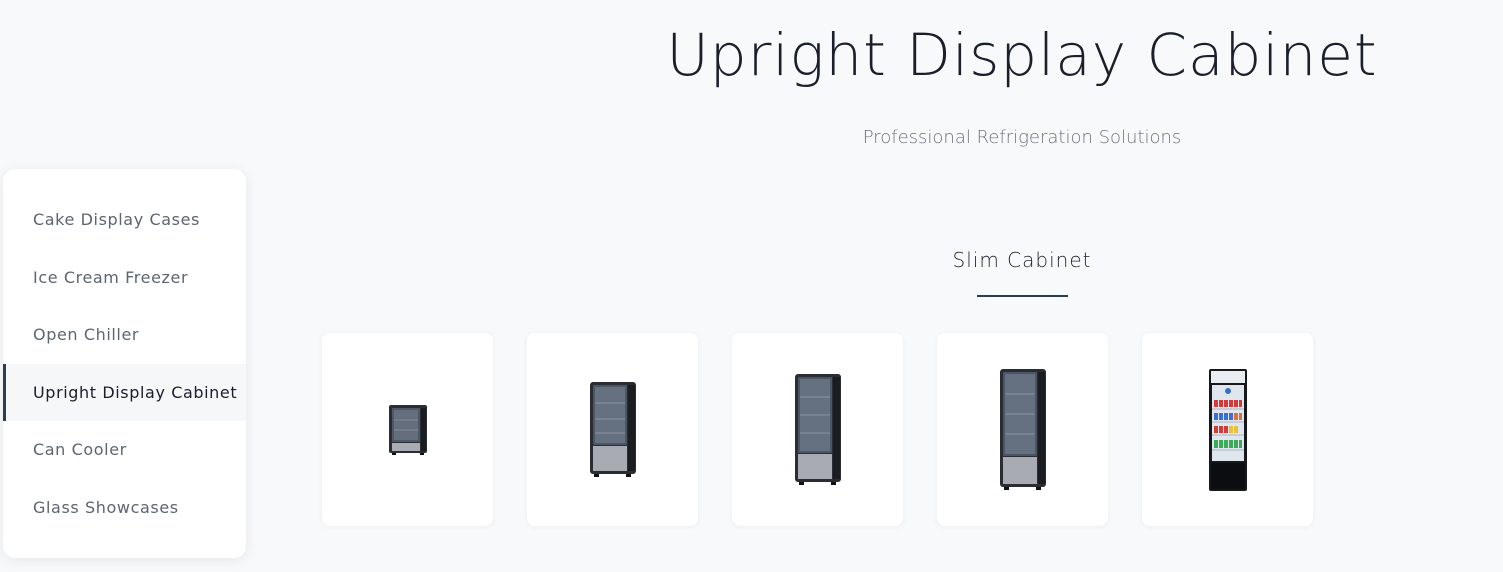  What do you see at coordinates (124, 392) in the screenshot?
I see `sidebar-item-upright-display-cabinet: Upright Display Cabinet` at bounding box center [124, 392].